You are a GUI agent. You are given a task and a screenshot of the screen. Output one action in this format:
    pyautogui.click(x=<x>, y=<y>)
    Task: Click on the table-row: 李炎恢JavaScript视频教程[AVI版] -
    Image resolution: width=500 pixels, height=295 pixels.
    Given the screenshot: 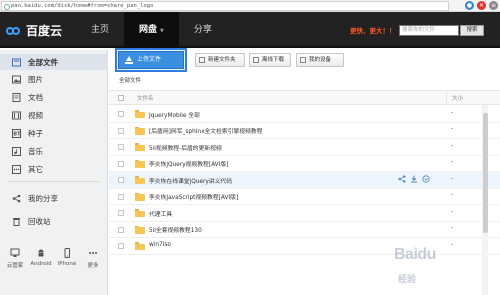 What is the action you would take?
    pyautogui.click(x=304, y=197)
    